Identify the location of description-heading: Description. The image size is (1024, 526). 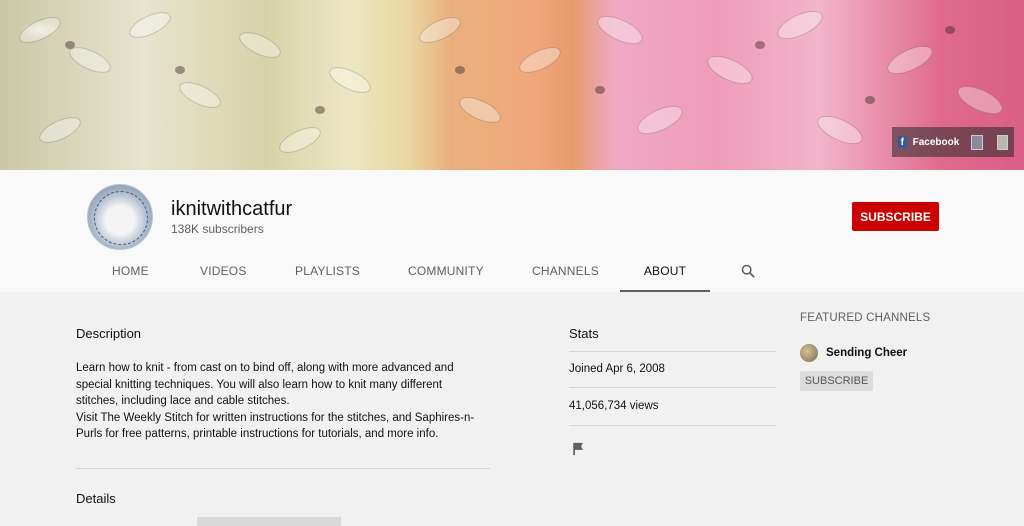
(109, 333).